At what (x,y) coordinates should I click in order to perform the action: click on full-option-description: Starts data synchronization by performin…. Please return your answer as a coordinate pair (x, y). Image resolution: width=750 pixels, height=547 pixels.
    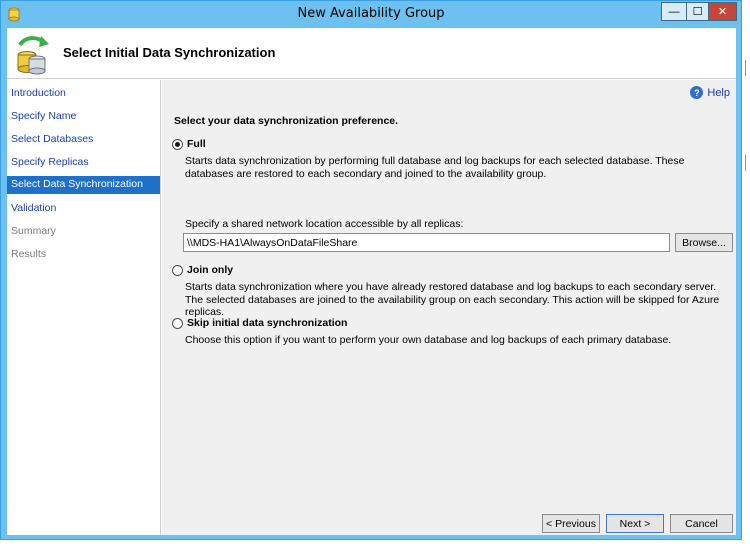
    Looking at the image, I should click on (435, 167).